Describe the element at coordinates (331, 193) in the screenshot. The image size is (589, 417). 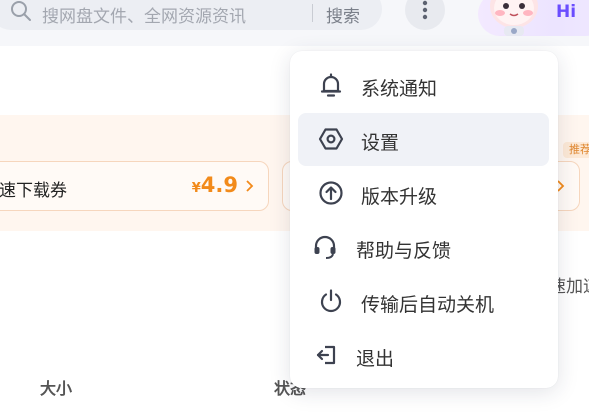
I see `upgrade-arrow-icon` at that location.